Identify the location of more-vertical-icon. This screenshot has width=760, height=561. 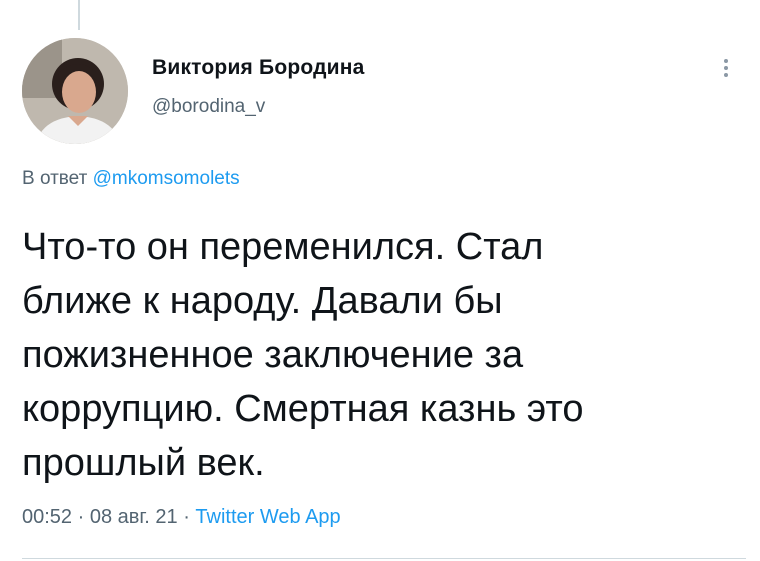
(726, 68).